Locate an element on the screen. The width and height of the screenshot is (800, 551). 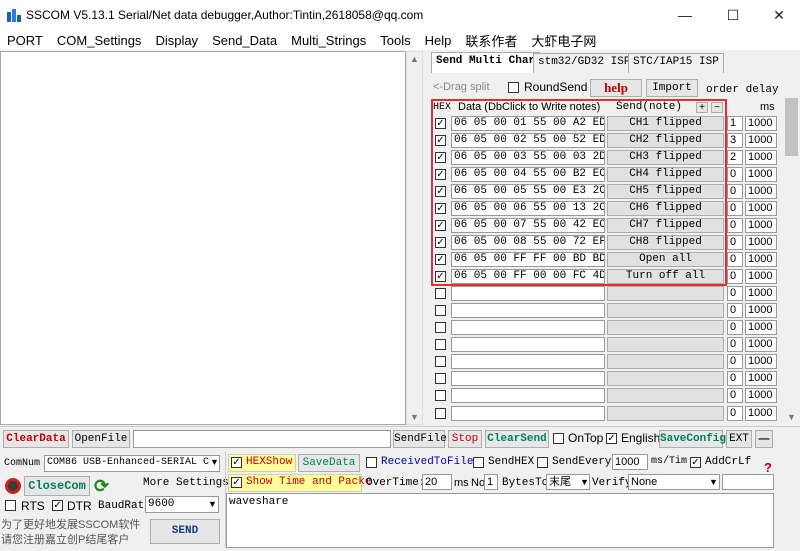
order-cell: 3 is located at coordinates (735, 140).